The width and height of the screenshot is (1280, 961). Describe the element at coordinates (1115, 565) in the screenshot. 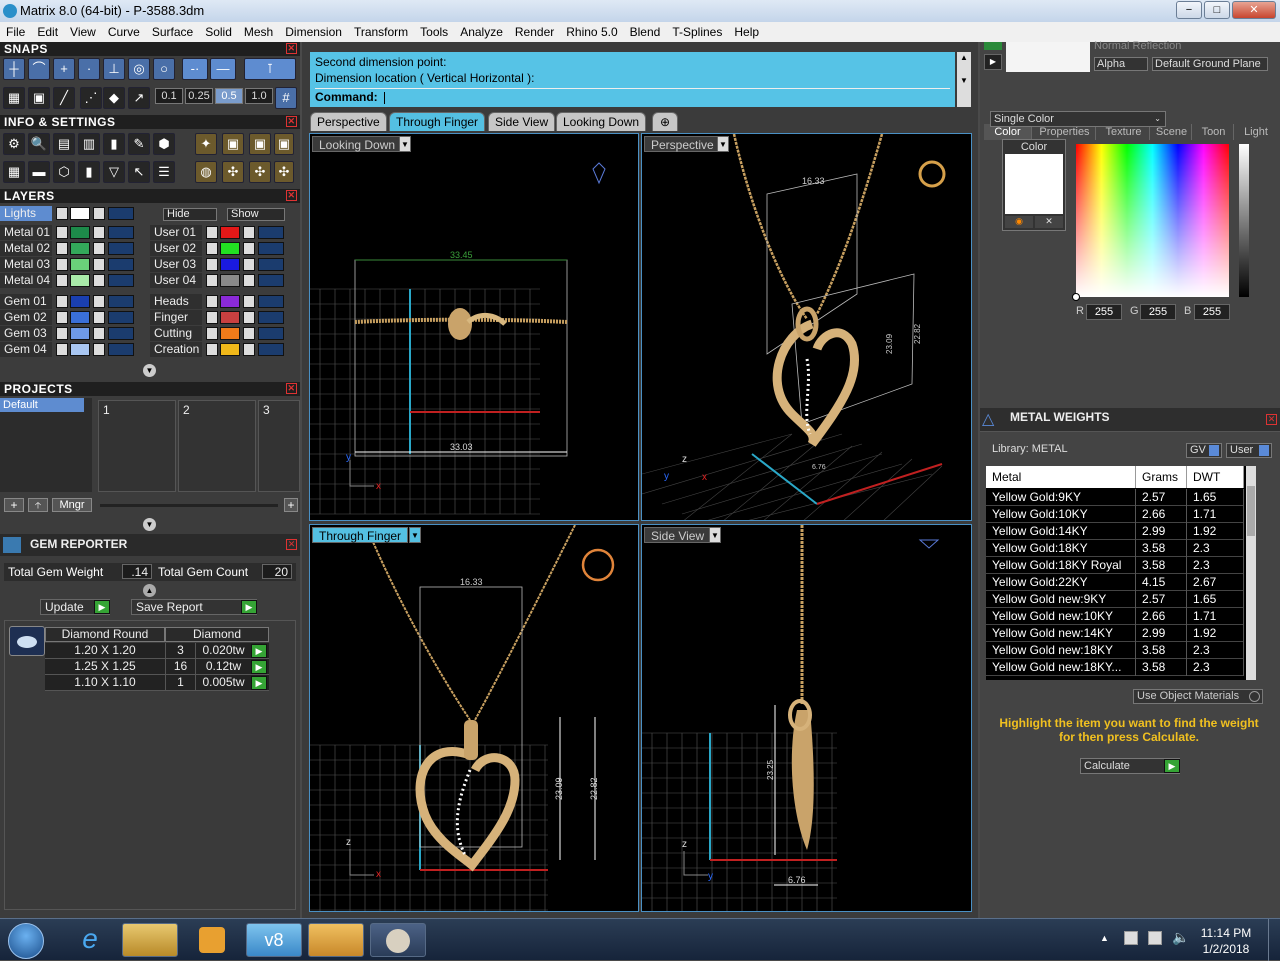

I see `metal-row: Yellow Gold:18KY Royal 3.58 2.3` at that location.